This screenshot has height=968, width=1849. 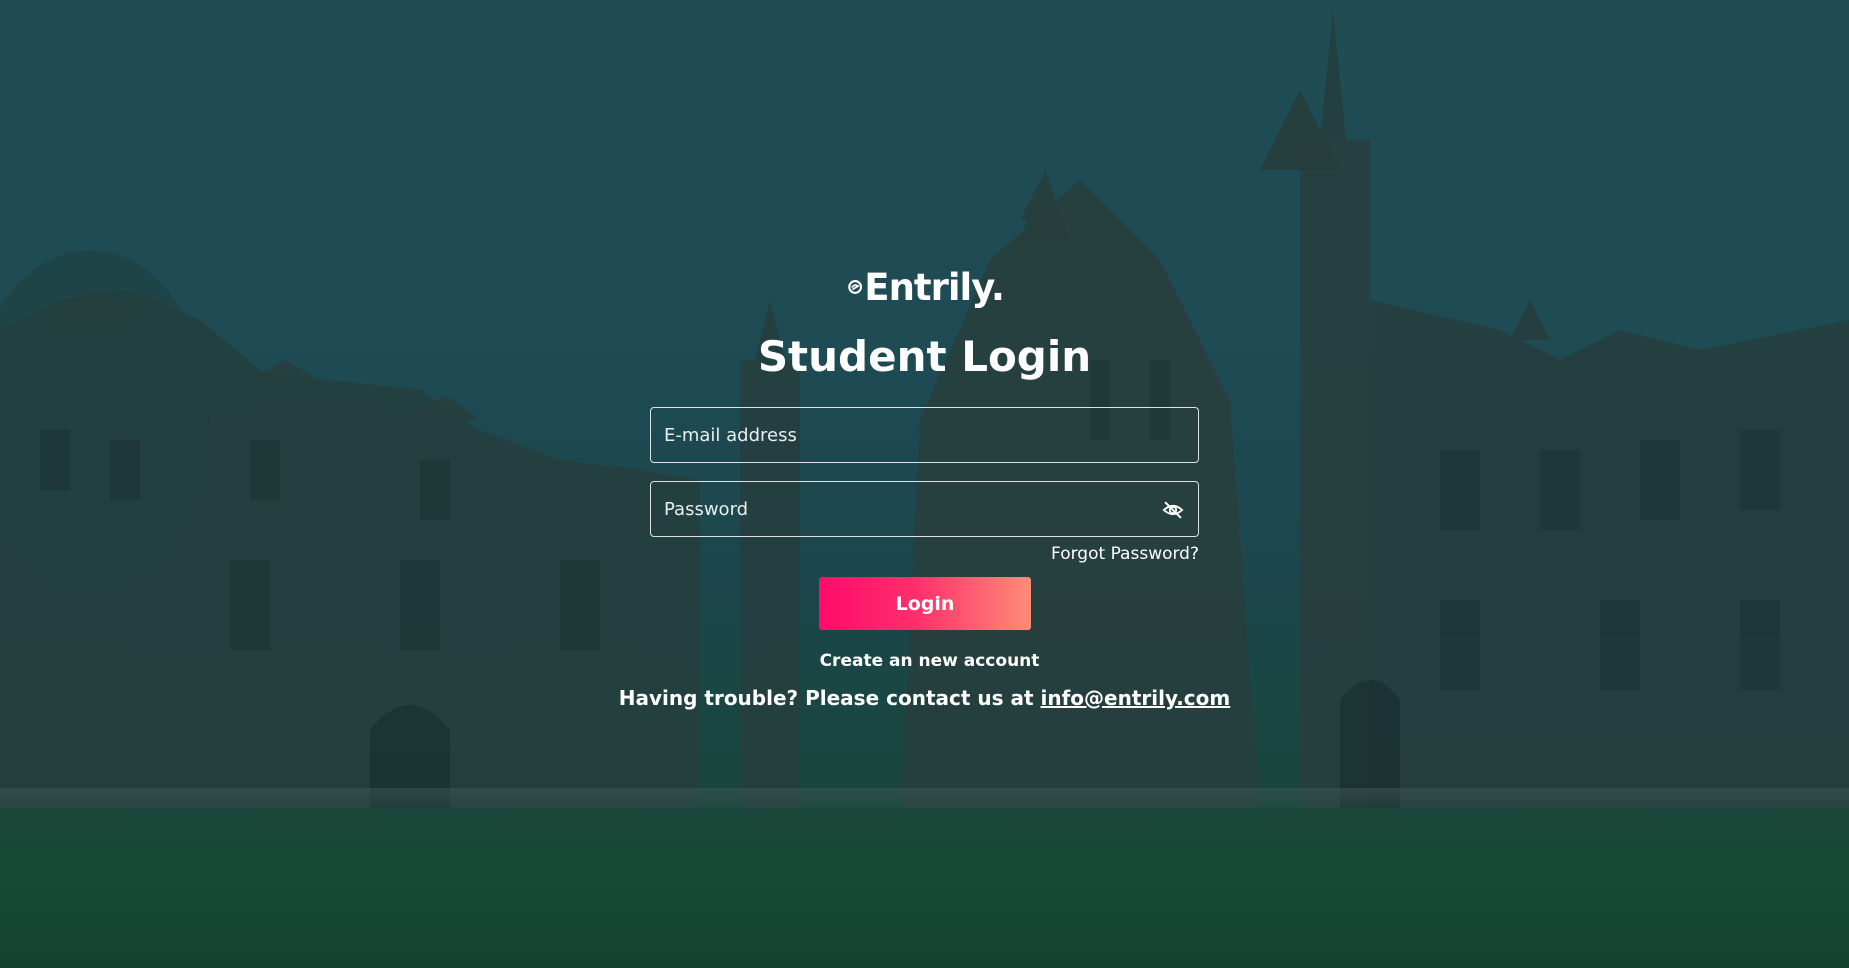 I want to click on email-field, so click(x=924, y=435).